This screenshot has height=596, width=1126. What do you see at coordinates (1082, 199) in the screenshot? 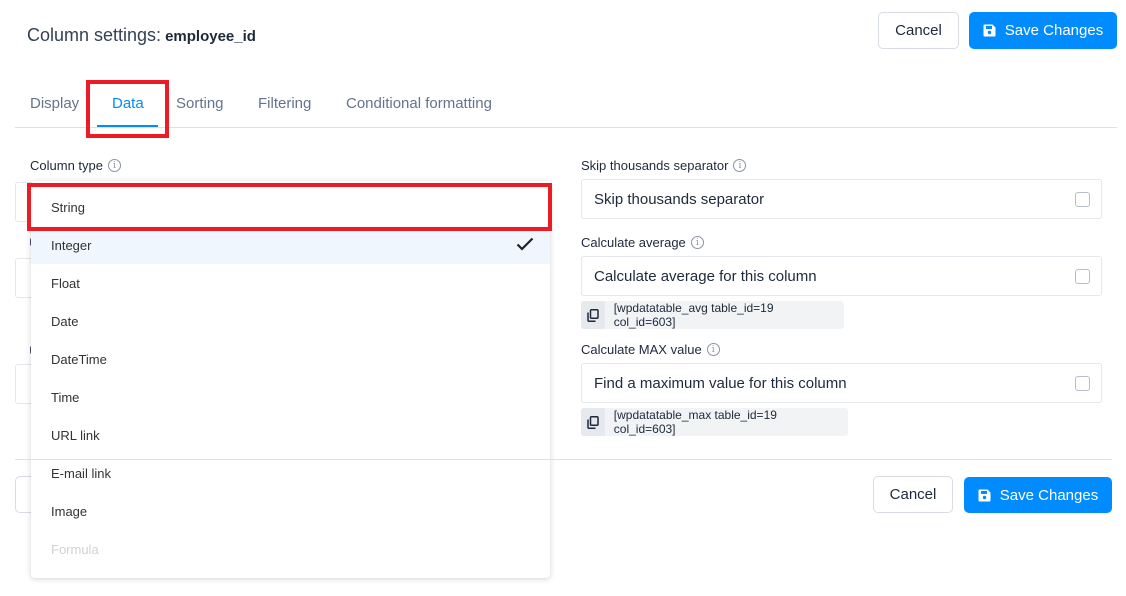
I see `skip-thousands-checkbox` at bounding box center [1082, 199].